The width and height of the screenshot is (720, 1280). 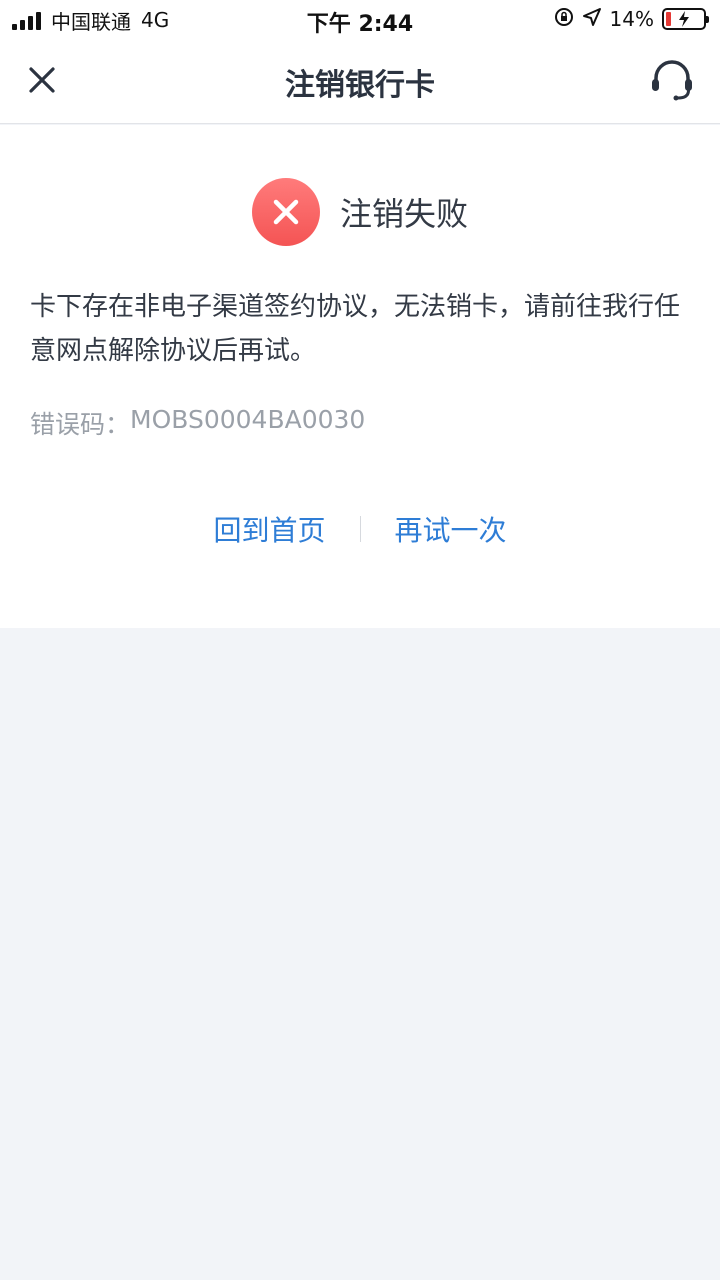 What do you see at coordinates (80, 424) in the screenshot?
I see `error-code-label: 错误码：` at bounding box center [80, 424].